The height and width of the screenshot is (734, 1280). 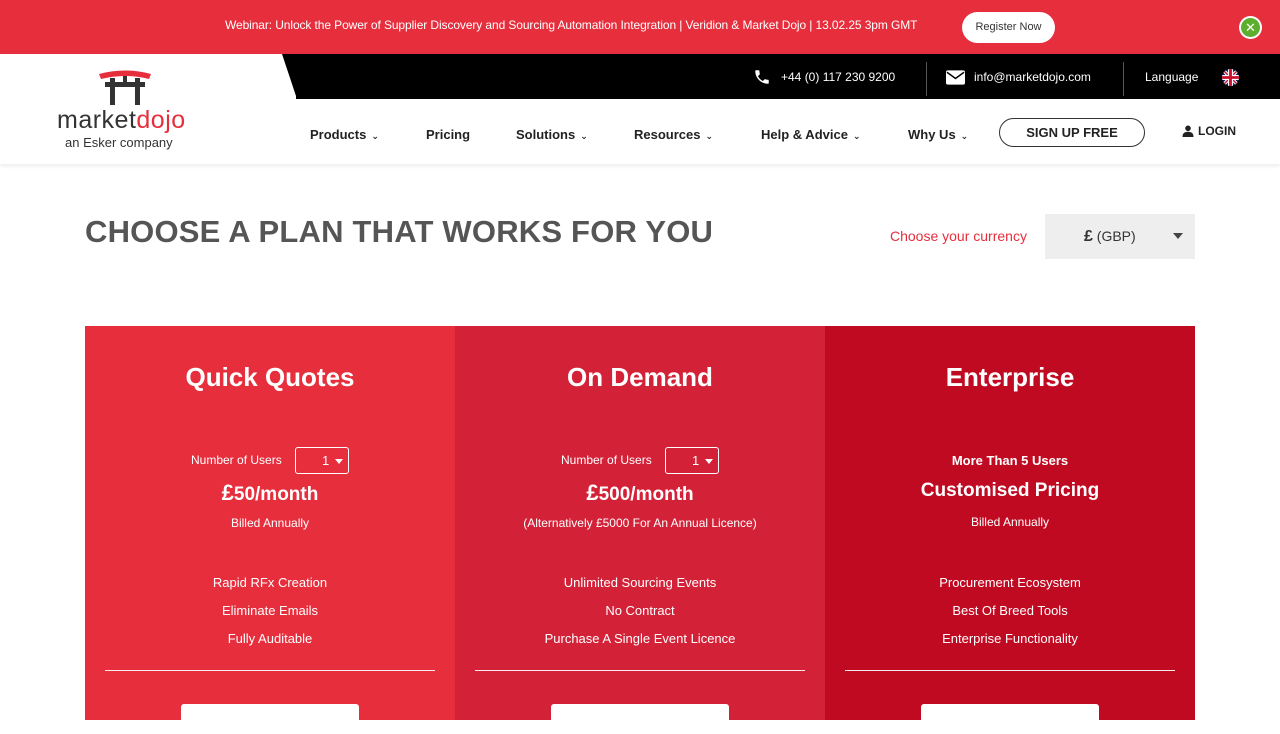 What do you see at coordinates (838, 77) in the screenshot?
I see `phone-number: +44 (0) 117 230 9200` at bounding box center [838, 77].